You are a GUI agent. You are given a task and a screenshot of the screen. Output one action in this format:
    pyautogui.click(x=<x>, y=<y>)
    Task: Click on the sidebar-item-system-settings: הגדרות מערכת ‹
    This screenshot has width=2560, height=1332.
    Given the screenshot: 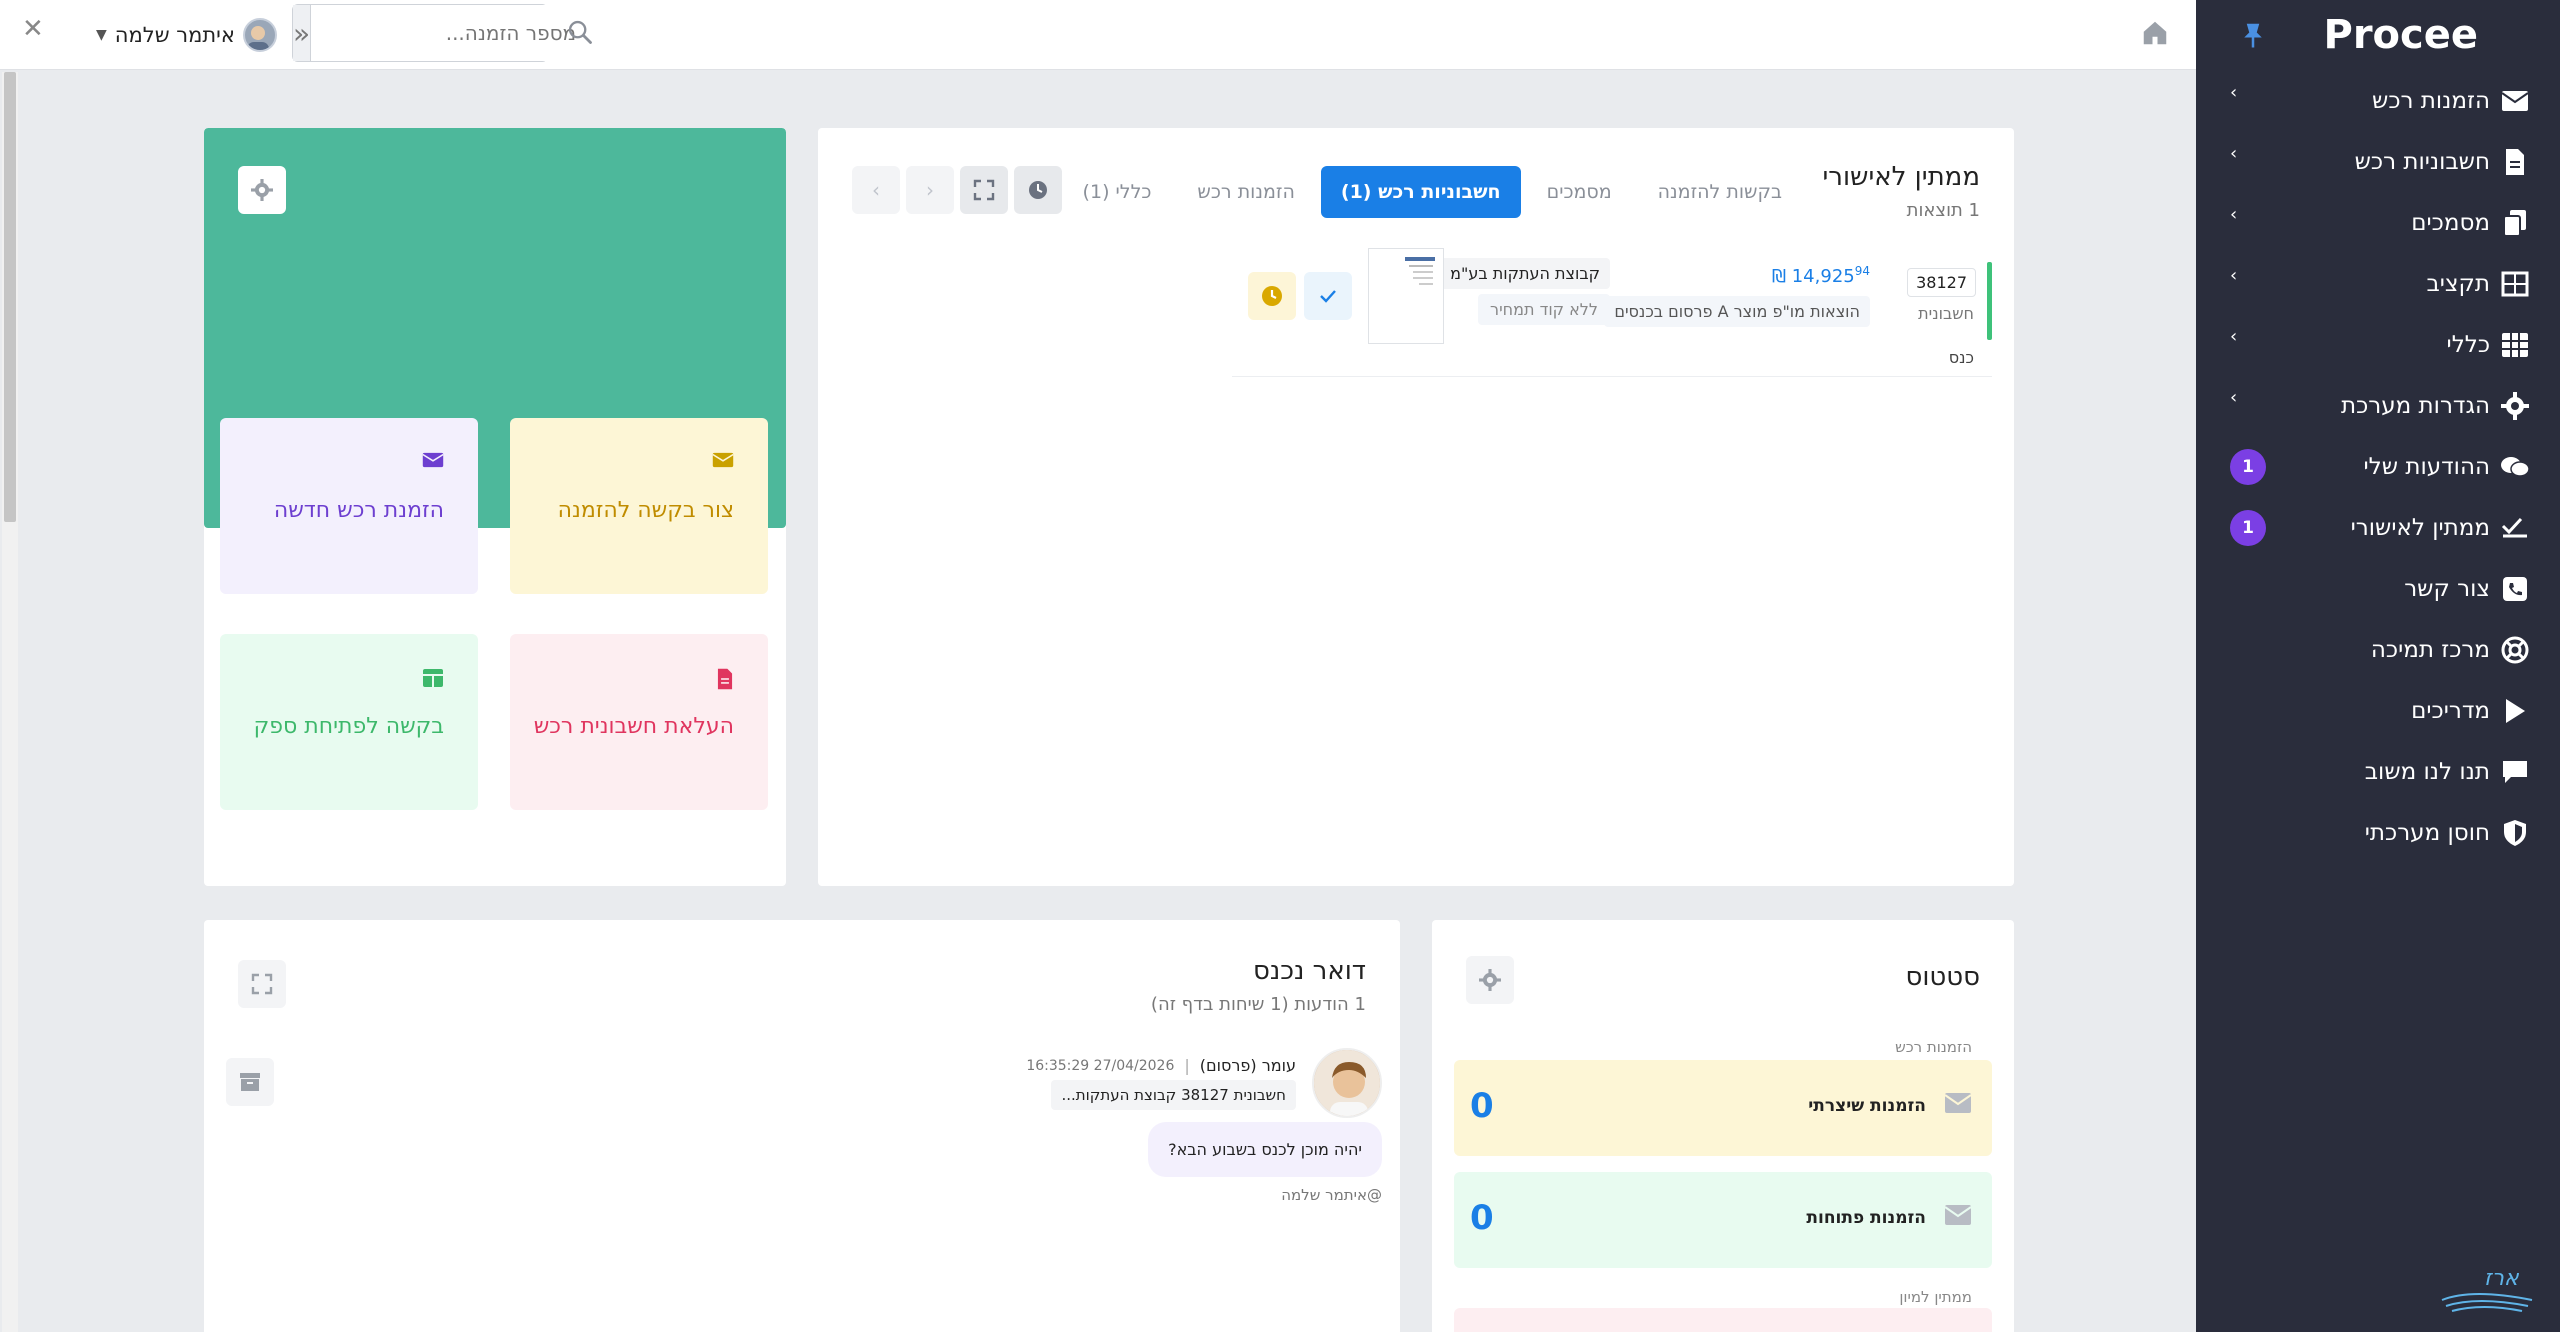 What is the action you would take?
    pyautogui.click(x=2378, y=405)
    